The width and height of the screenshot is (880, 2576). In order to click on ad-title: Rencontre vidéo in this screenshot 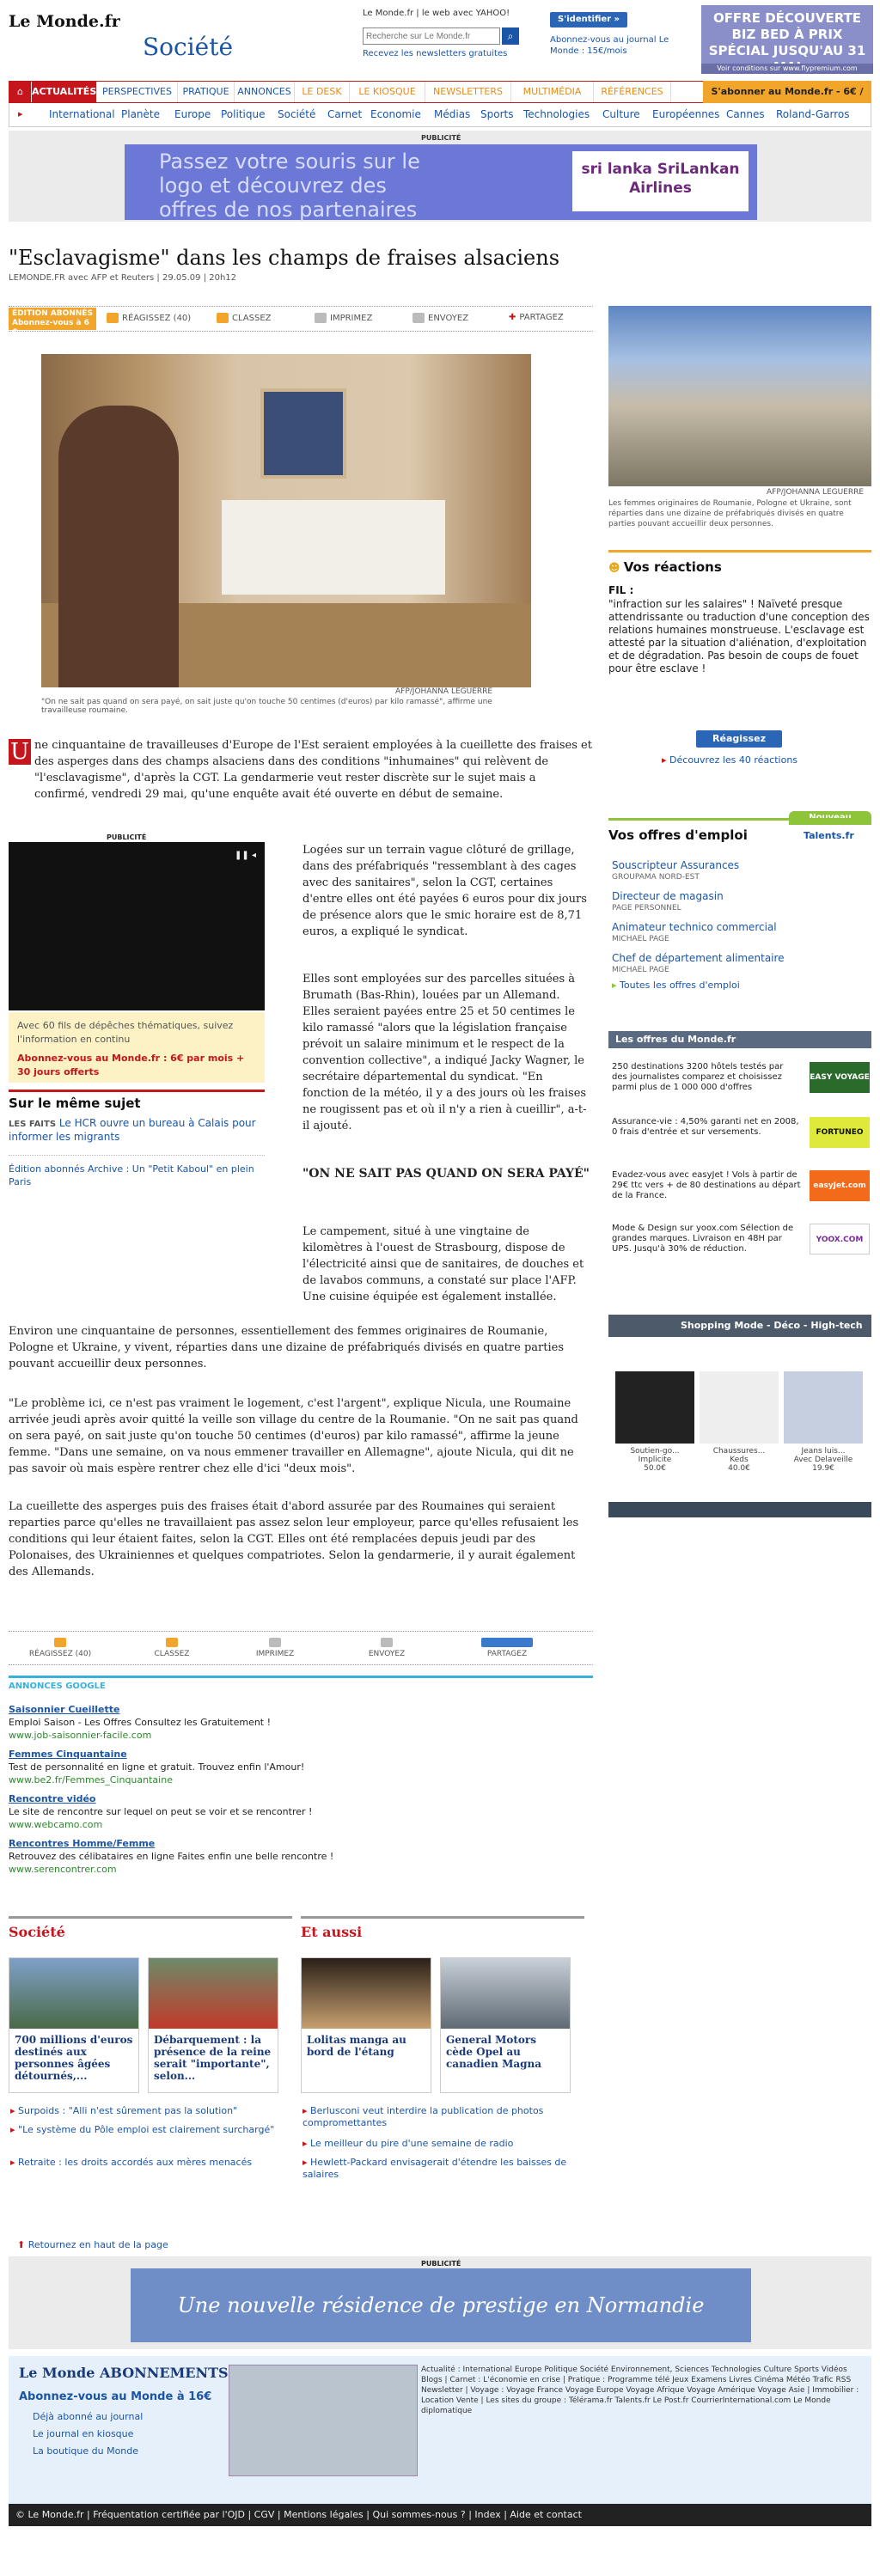, I will do `click(301, 1798)`.